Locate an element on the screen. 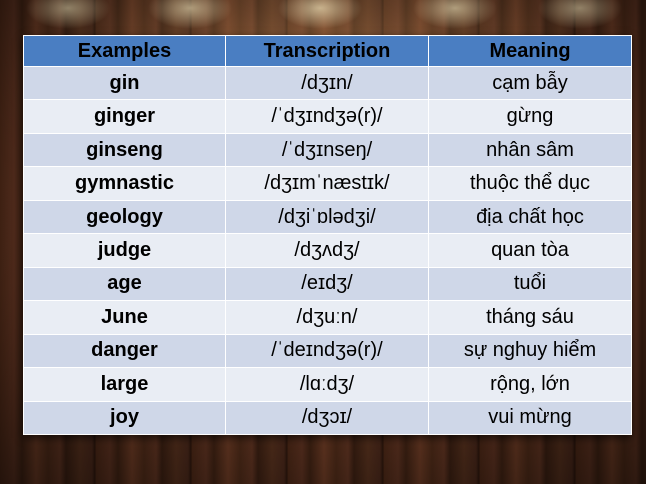 The height and width of the screenshot is (484, 646). meaning: tháng sáu is located at coordinates (530, 317).